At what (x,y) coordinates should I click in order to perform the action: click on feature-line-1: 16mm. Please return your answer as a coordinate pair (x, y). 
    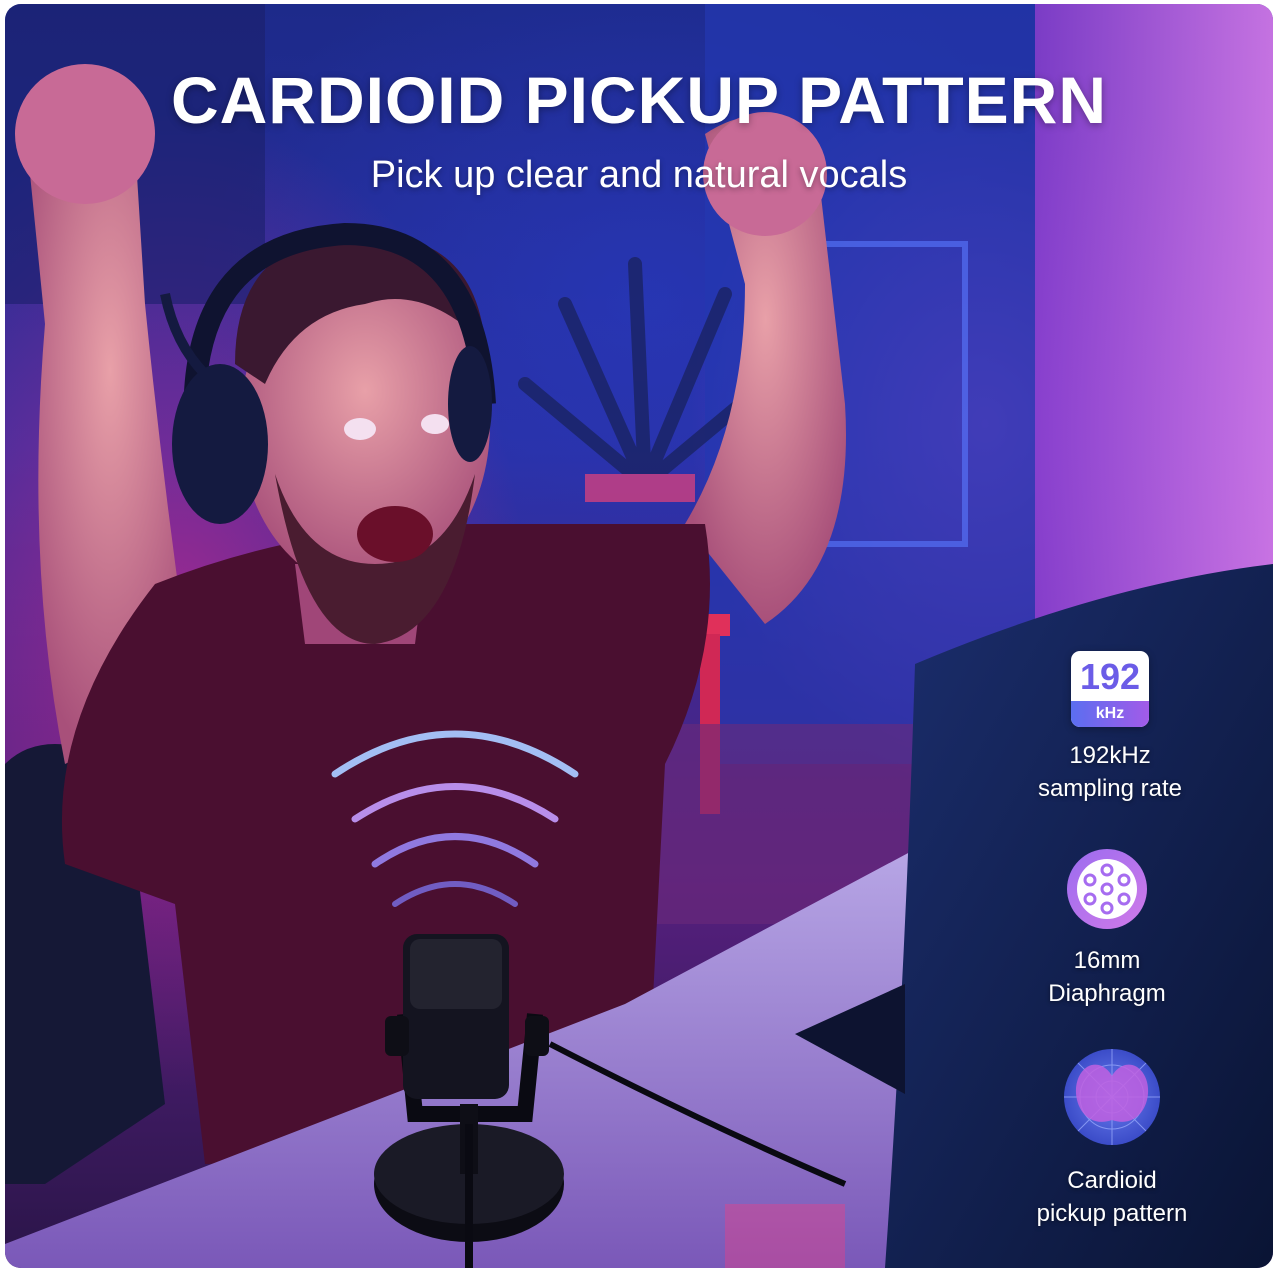
    Looking at the image, I should click on (1107, 960).